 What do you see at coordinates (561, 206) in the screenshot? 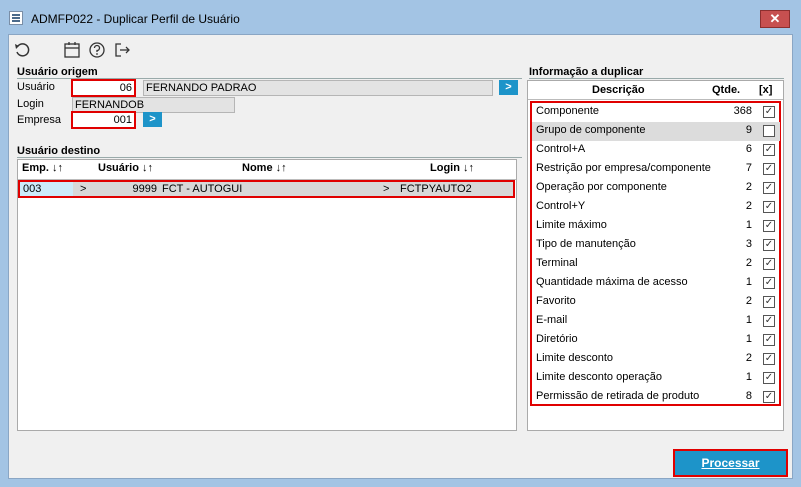
I see `item-descricao: Control+Y` at bounding box center [561, 206].